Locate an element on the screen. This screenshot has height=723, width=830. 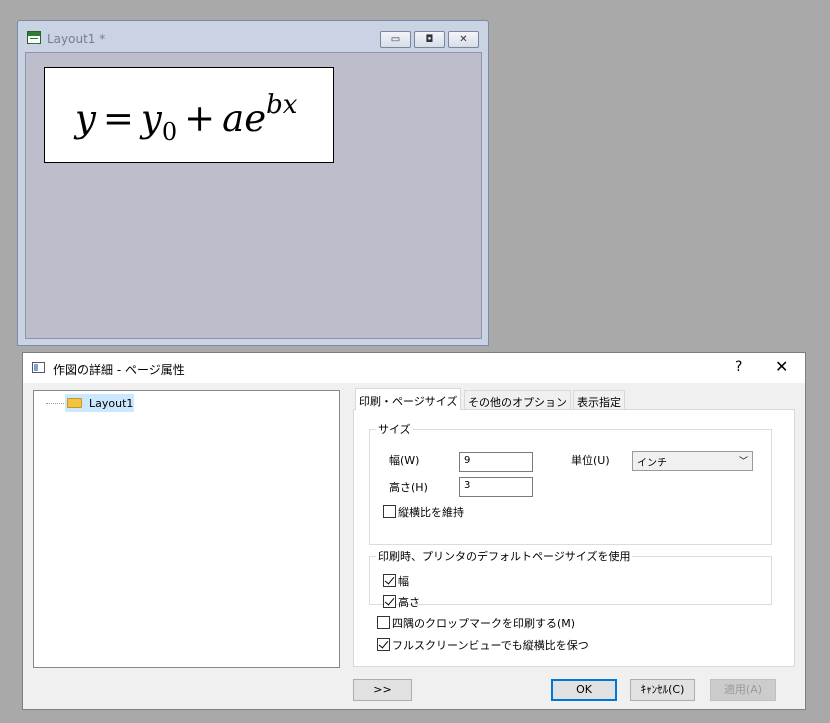
restore-icon: ◘ is located at coordinates (429, 39).